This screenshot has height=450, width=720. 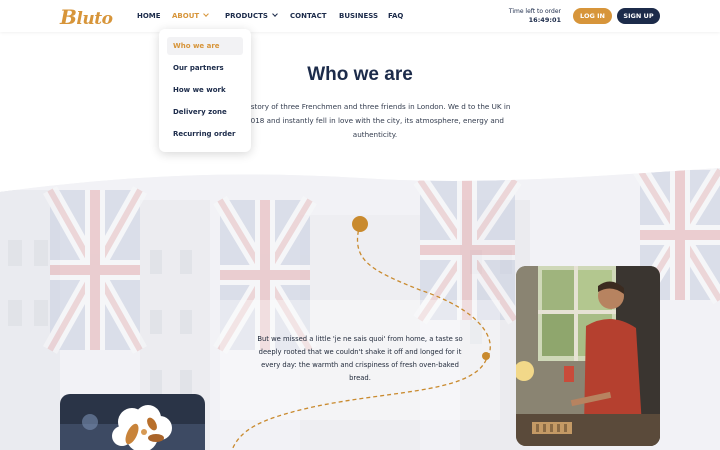 What do you see at coordinates (544, 20) in the screenshot?
I see `timer-value: 16:49:01` at bounding box center [544, 20].